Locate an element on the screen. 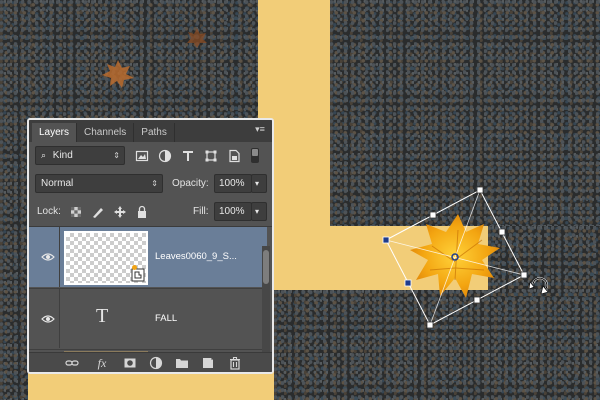  opacity-label: Opacity: is located at coordinates (190, 183).